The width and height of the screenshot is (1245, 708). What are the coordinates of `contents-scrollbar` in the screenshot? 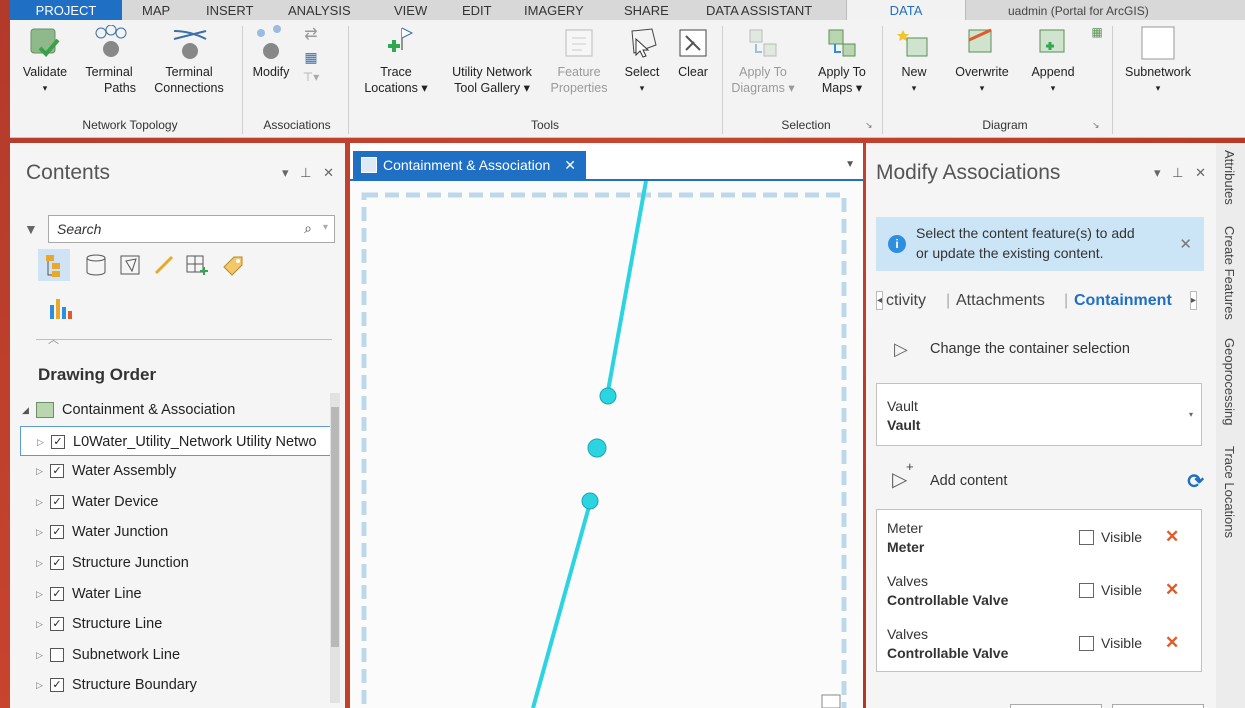 It's located at (335, 548).